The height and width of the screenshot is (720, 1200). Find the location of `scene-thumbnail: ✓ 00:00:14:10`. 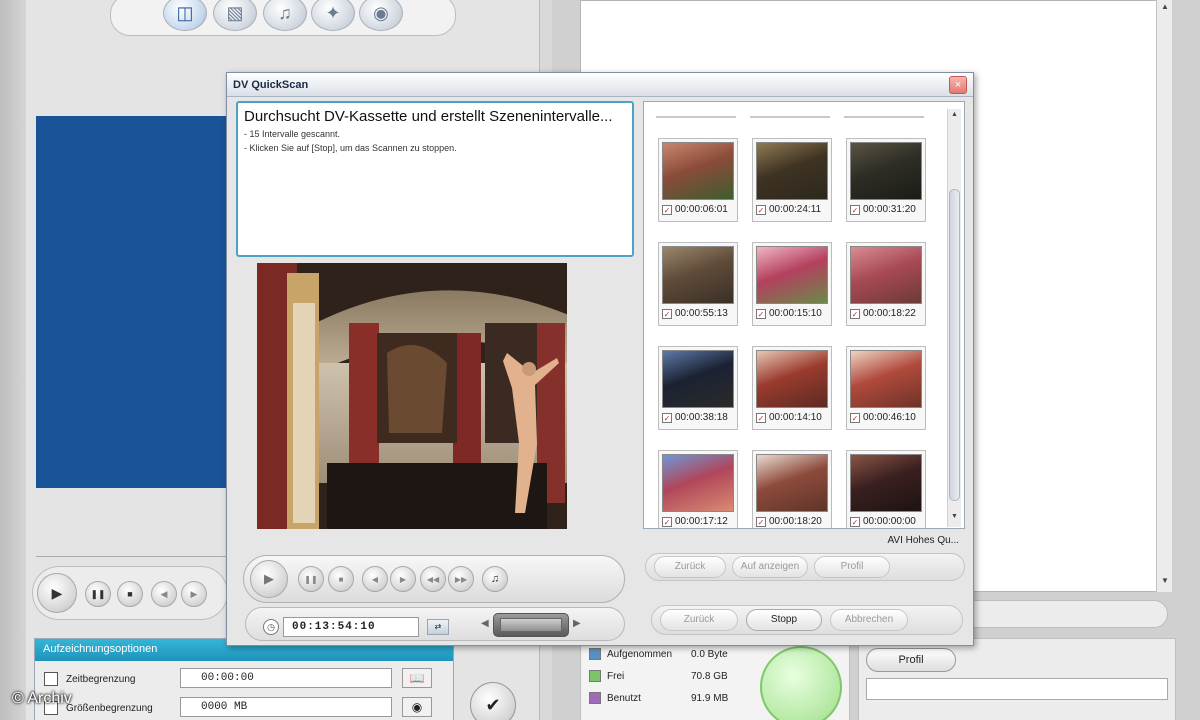

scene-thumbnail: ✓ 00:00:14:10 is located at coordinates (792, 388).